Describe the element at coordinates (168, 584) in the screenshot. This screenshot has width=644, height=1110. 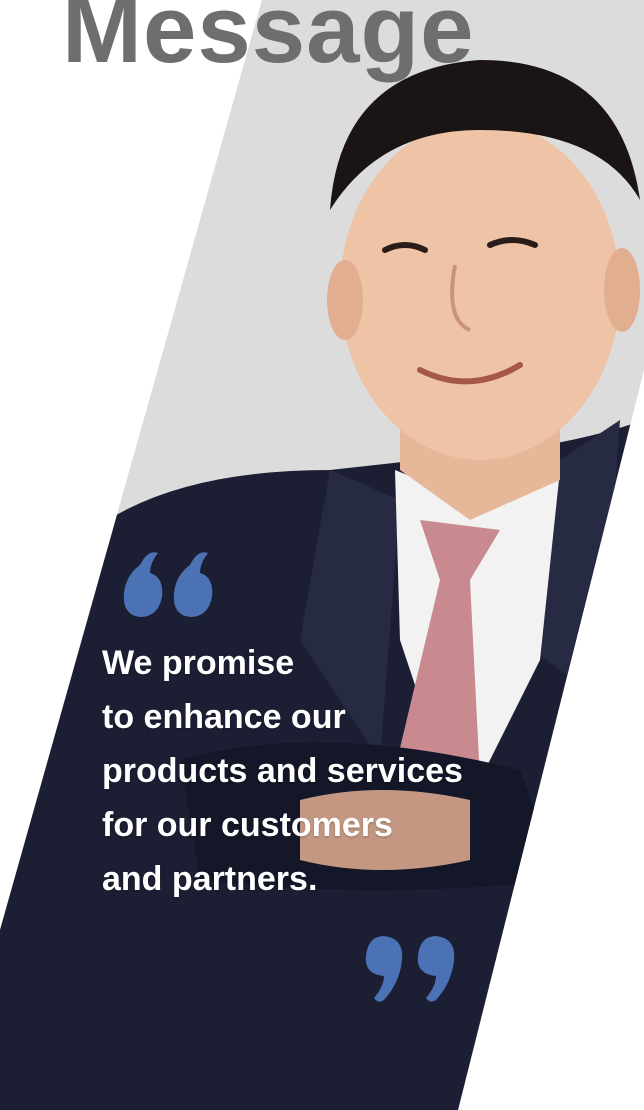
I see `open-quote-icon` at that location.